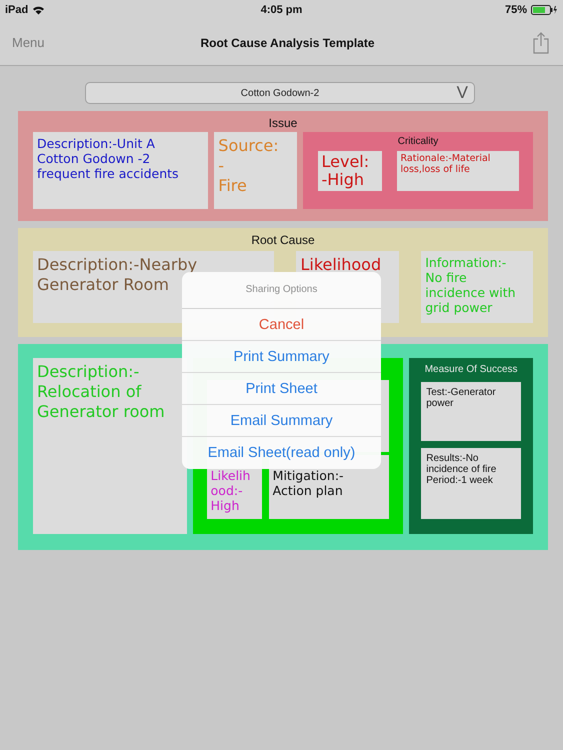 This screenshot has width=563, height=750. I want to click on menu-button: Menu, so click(42, 42).